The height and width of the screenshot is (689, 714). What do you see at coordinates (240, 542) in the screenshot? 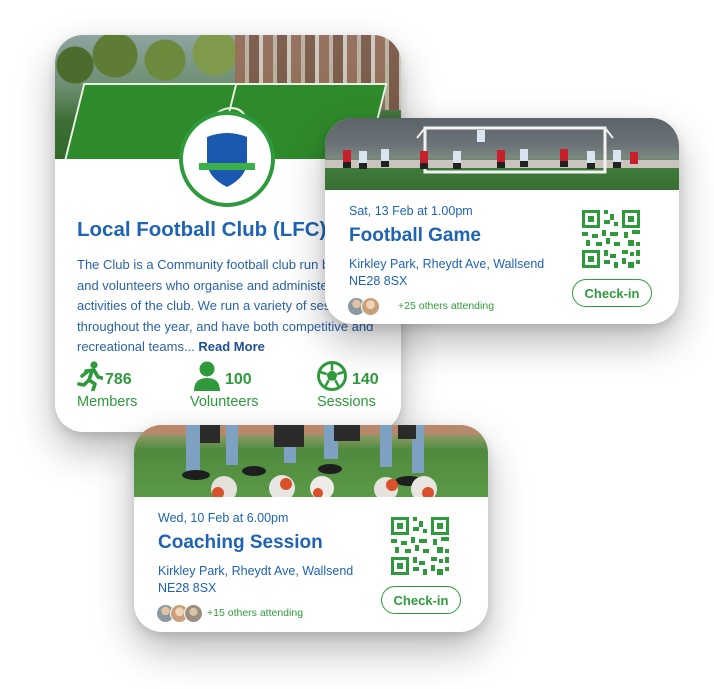
I see `event-title: Coaching Session` at bounding box center [240, 542].